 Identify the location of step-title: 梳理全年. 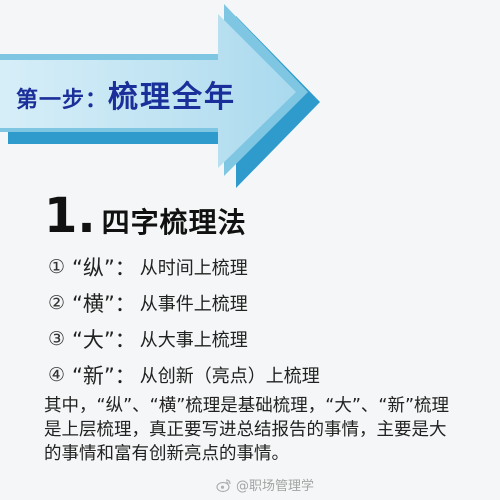
(172, 97).